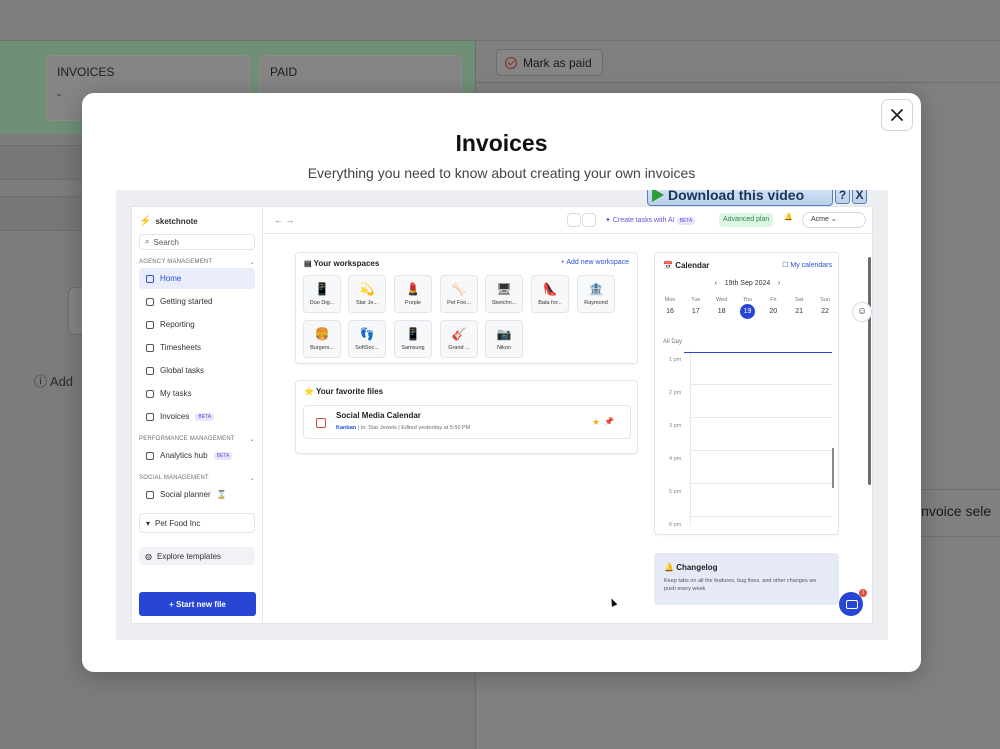 This screenshot has height=749, width=1000. I want to click on hour-label: 6 pm, so click(675, 525).